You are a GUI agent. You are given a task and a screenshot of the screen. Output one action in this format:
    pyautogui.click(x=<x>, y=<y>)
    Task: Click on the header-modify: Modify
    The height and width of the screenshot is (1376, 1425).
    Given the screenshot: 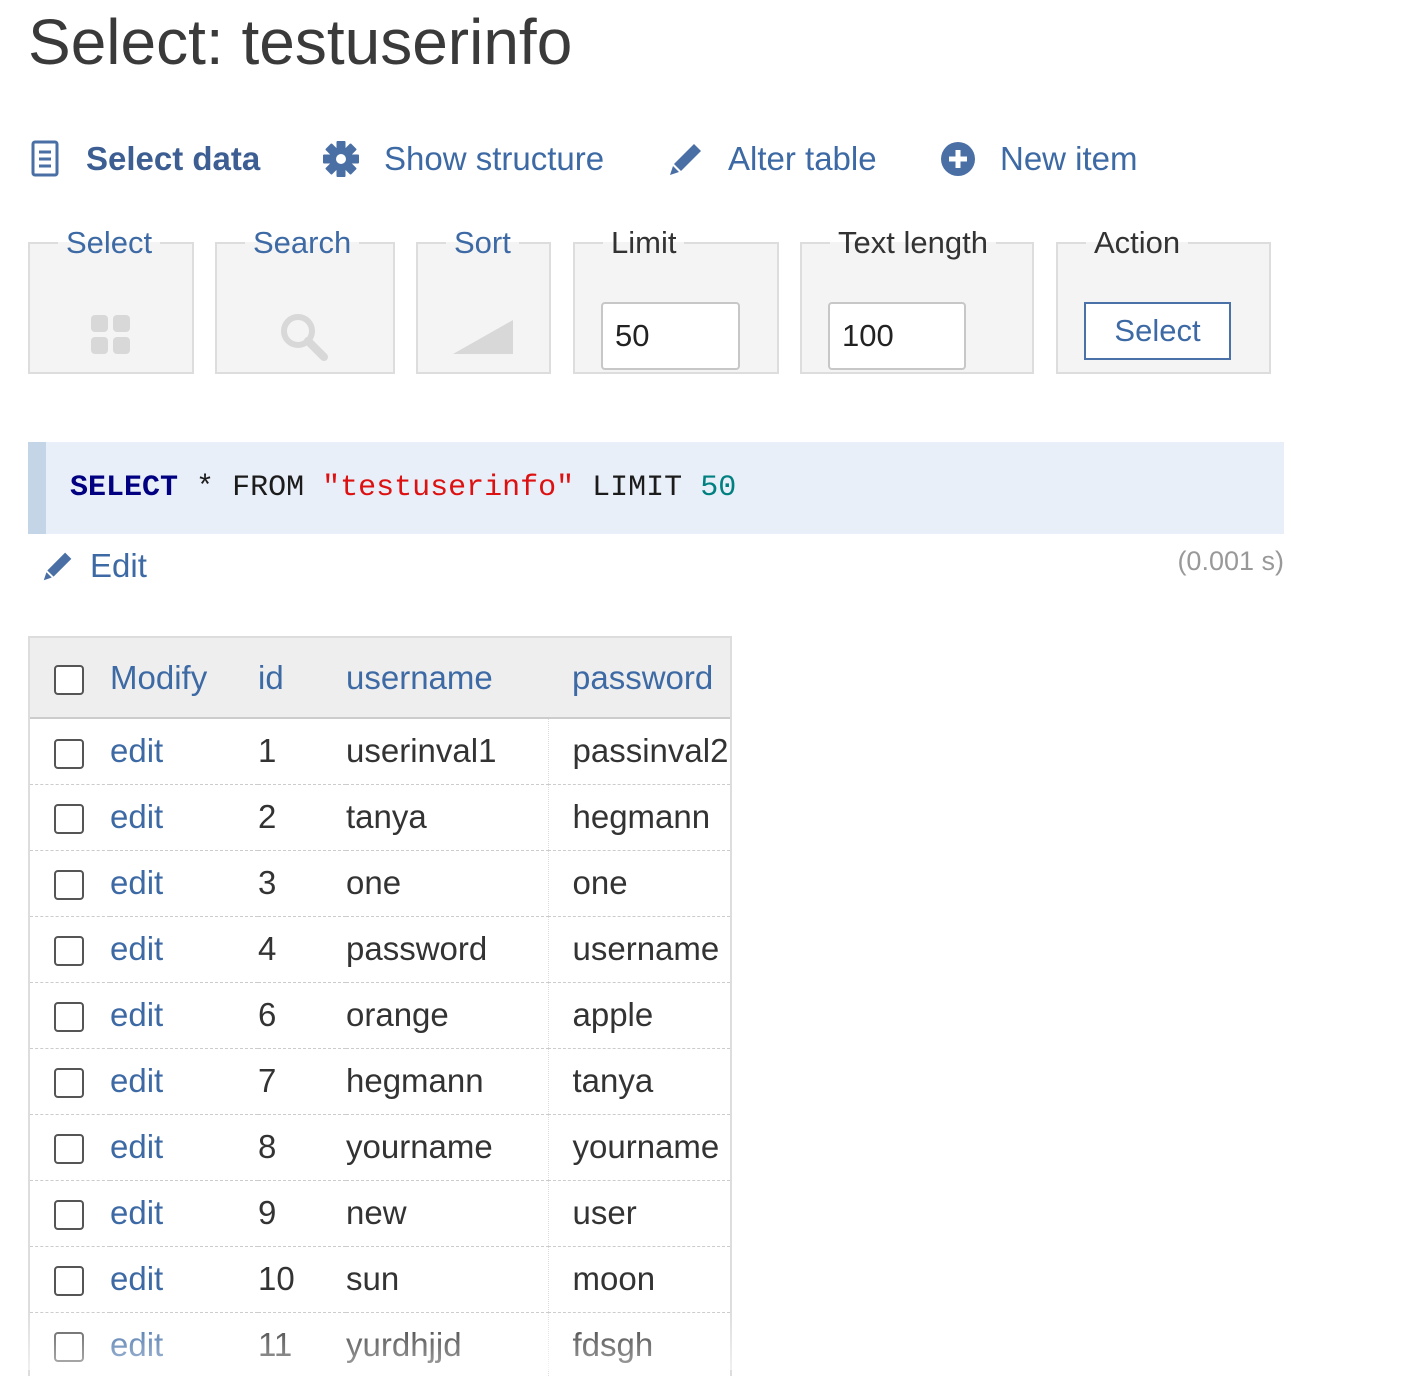 What is the action you would take?
    pyautogui.click(x=184, y=678)
    